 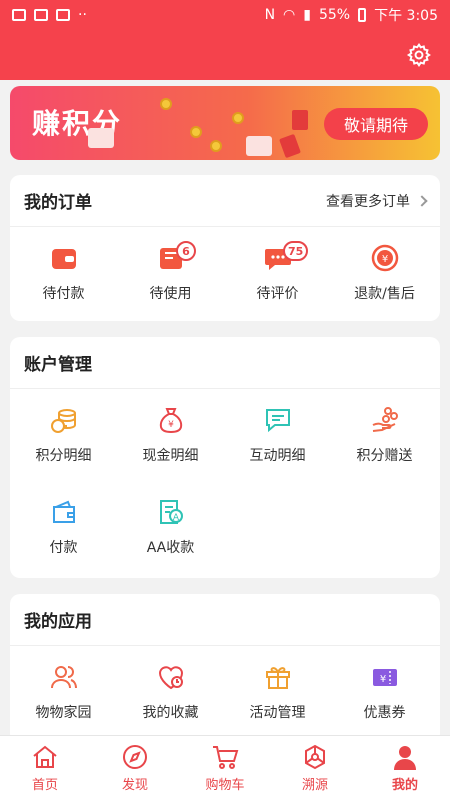 What do you see at coordinates (315, 757) in the screenshot?
I see `trace-icon` at bounding box center [315, 757].